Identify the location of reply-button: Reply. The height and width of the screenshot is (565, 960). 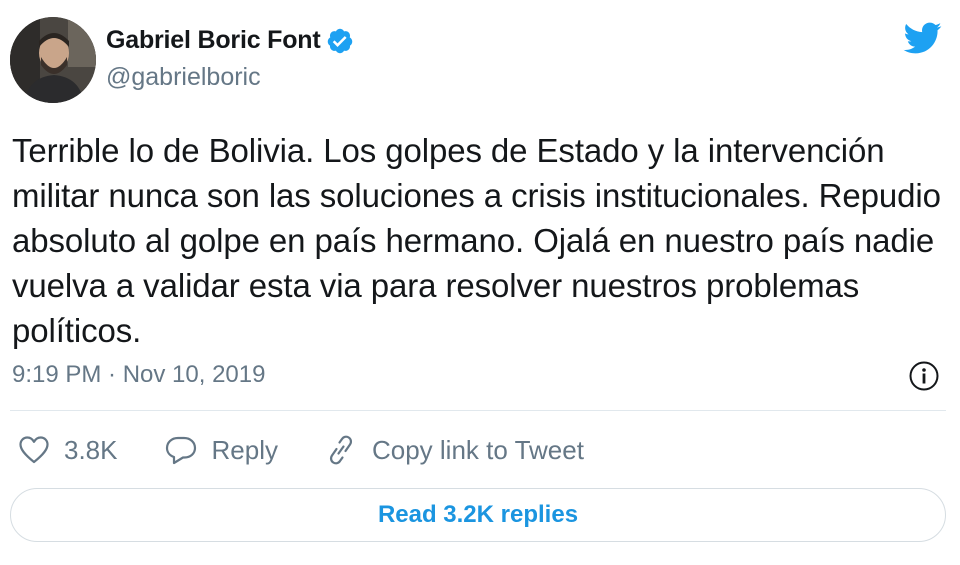
(221, 450).